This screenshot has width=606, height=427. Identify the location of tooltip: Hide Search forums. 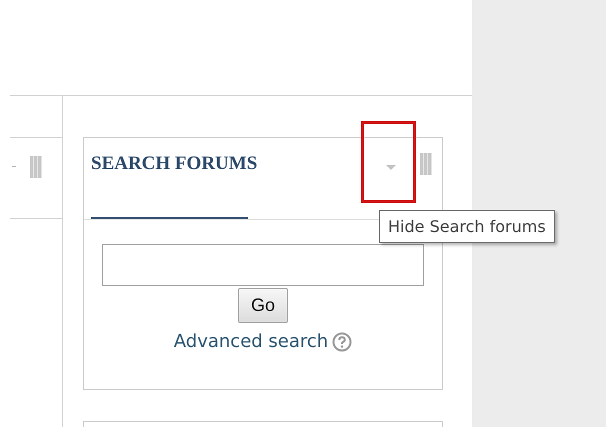
(467, 226).